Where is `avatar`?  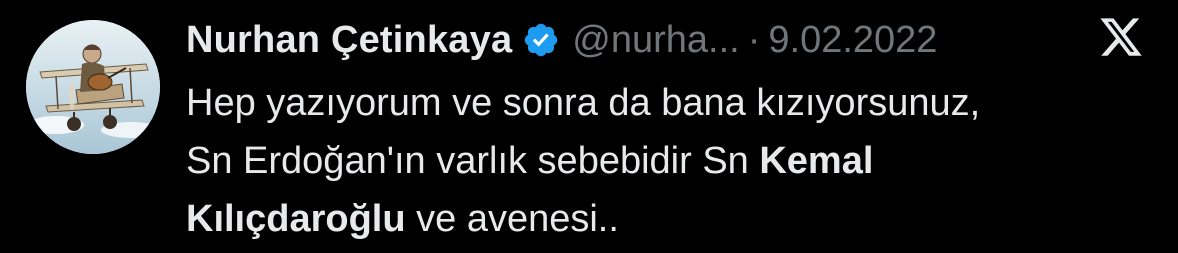
avatar is located at coordinates (93, 87).